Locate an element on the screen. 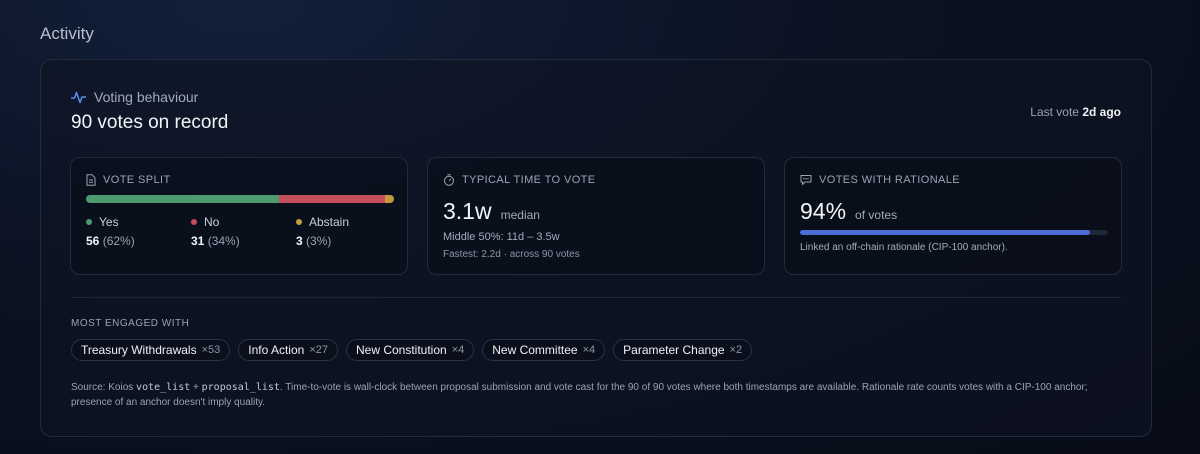 The width and height of the screenshot is (1200, 454). time-to-vote-value: 3.1w is located at coordinates (467, 211).